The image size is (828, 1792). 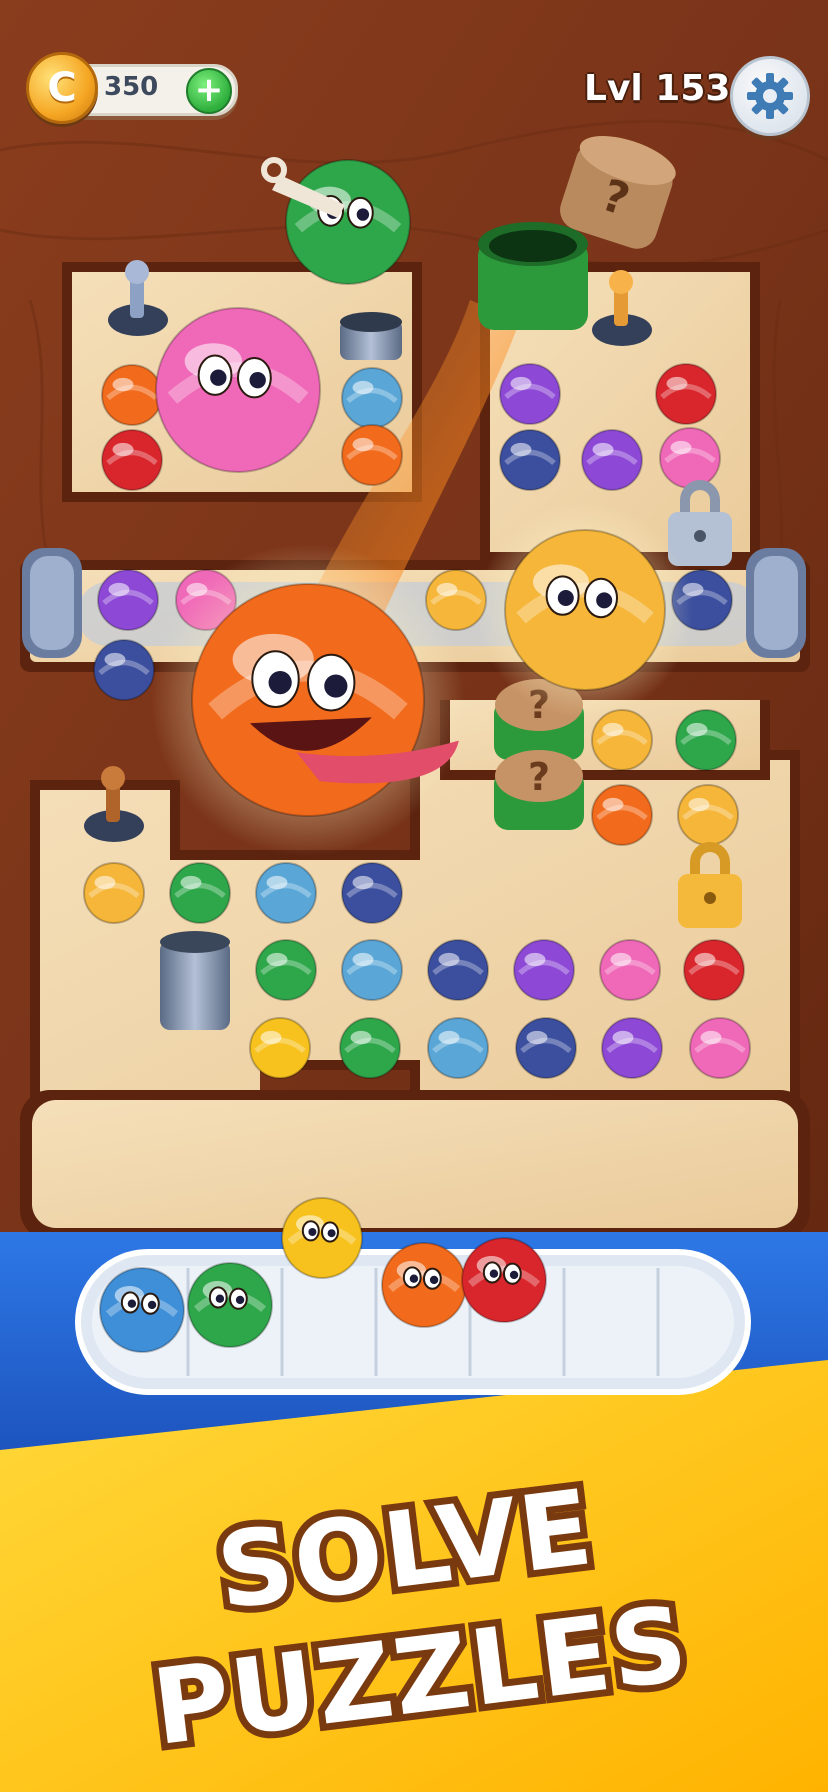 I want to click on pink-character-body, so click(x=238, y=390).